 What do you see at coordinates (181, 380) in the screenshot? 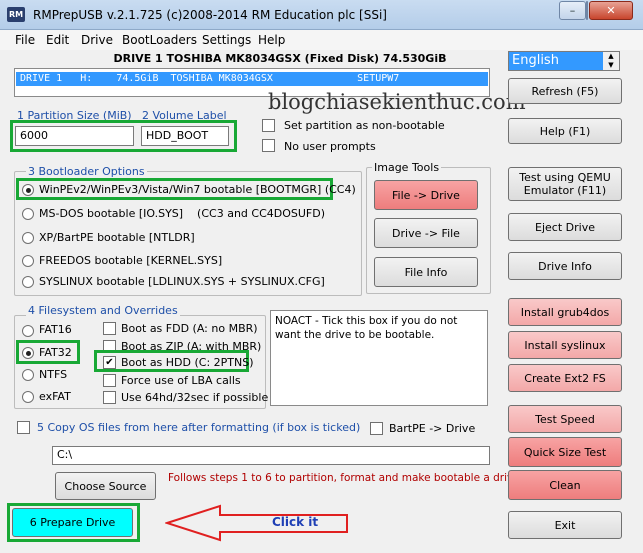
I see `override-lba-label: Force use of LBA calls` at bounding box center [181, 380].